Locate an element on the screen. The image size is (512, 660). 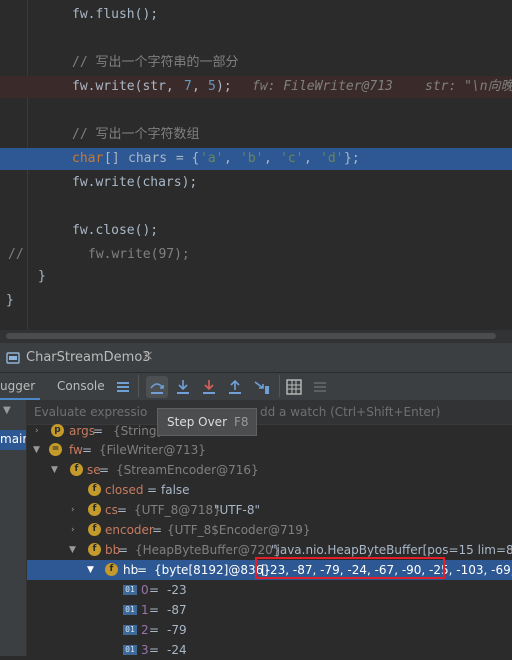
step-over-tooltip: Step Over F8 is located at coordinates (207, 422).